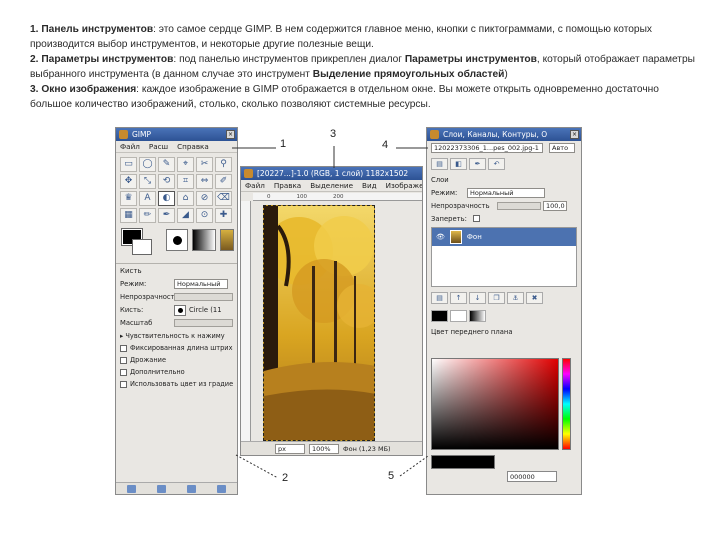 The width and height of the screenshot is (720, 540). What do you see at coordinates (477, 298) in the screenshot?
I see `lower-layer-button: ↓` at bounding box center [477, 298].